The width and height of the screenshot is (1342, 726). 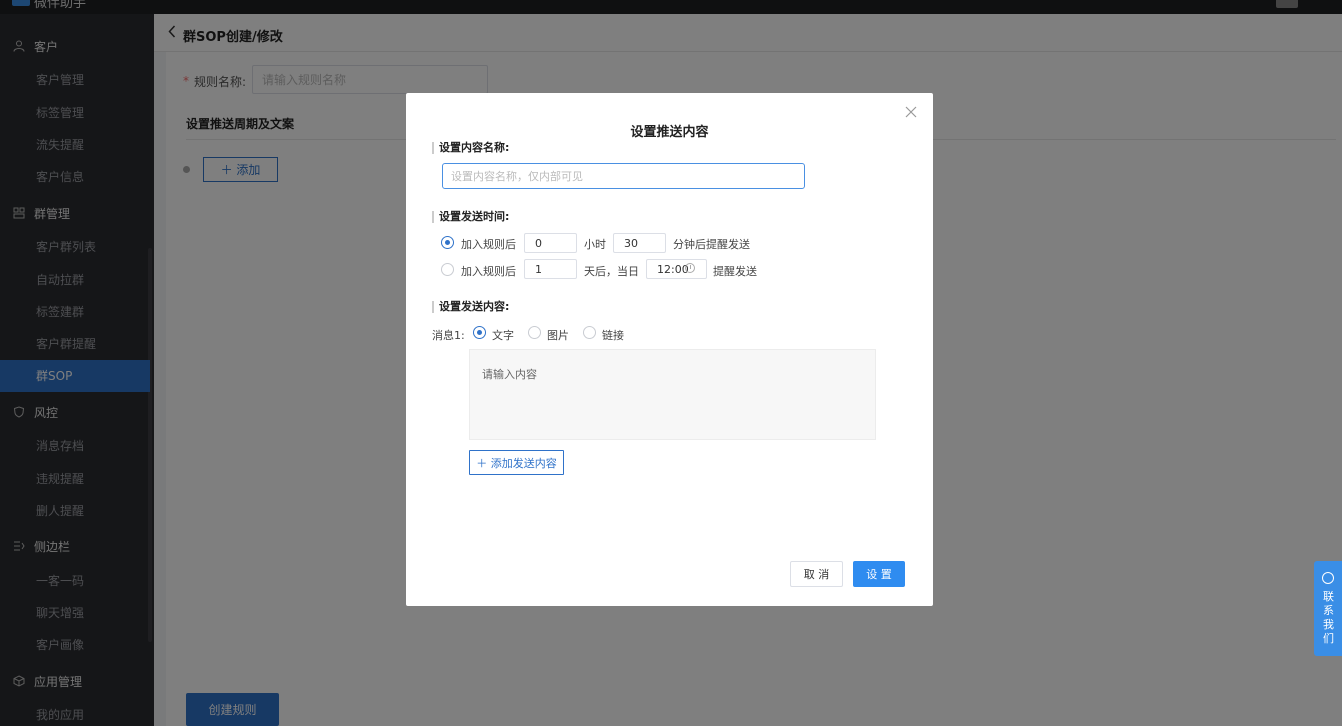 I want to click on type-link-label: 链接, so click(x=613, y=335).